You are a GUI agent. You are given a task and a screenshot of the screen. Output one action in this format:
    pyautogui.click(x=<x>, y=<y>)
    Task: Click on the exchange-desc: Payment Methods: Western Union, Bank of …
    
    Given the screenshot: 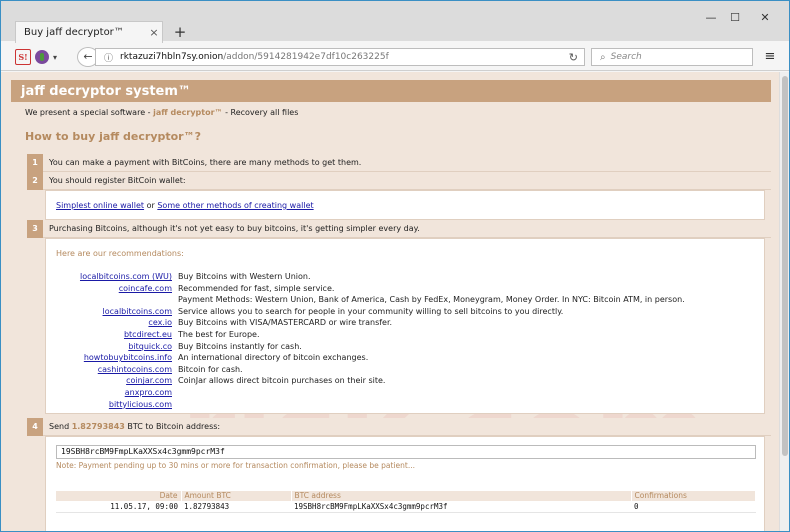 What is the action you would take?
    pyautogui.click(x=431, y=300)
    